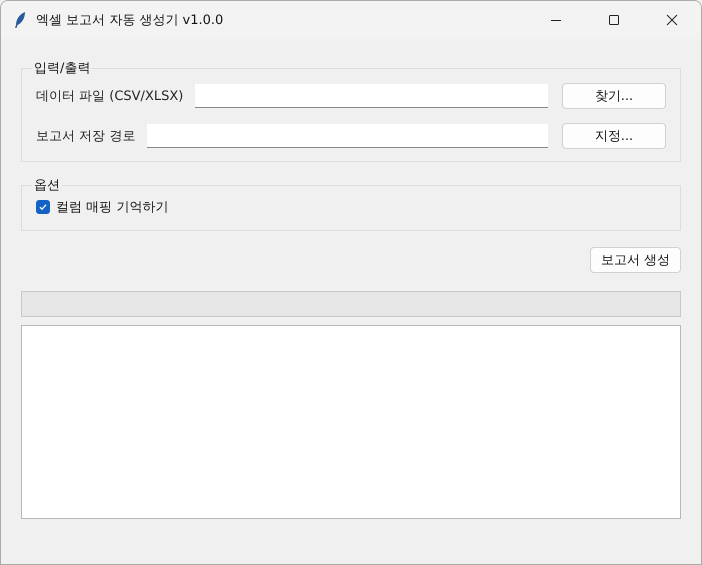  I want to click on maximize-icon, so click(614, 20).